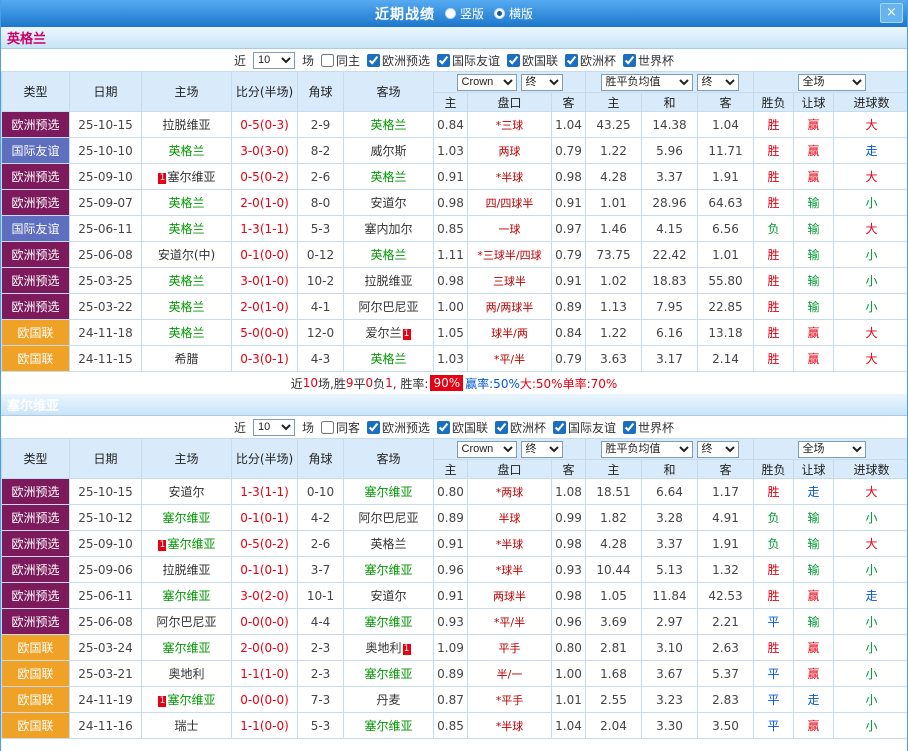 This screenshot has width=908, height=751. What do you see at coordinates (725, 228) in the screenshot?
I see `wdl-away: 6.56` at bounding box center [725, 228].